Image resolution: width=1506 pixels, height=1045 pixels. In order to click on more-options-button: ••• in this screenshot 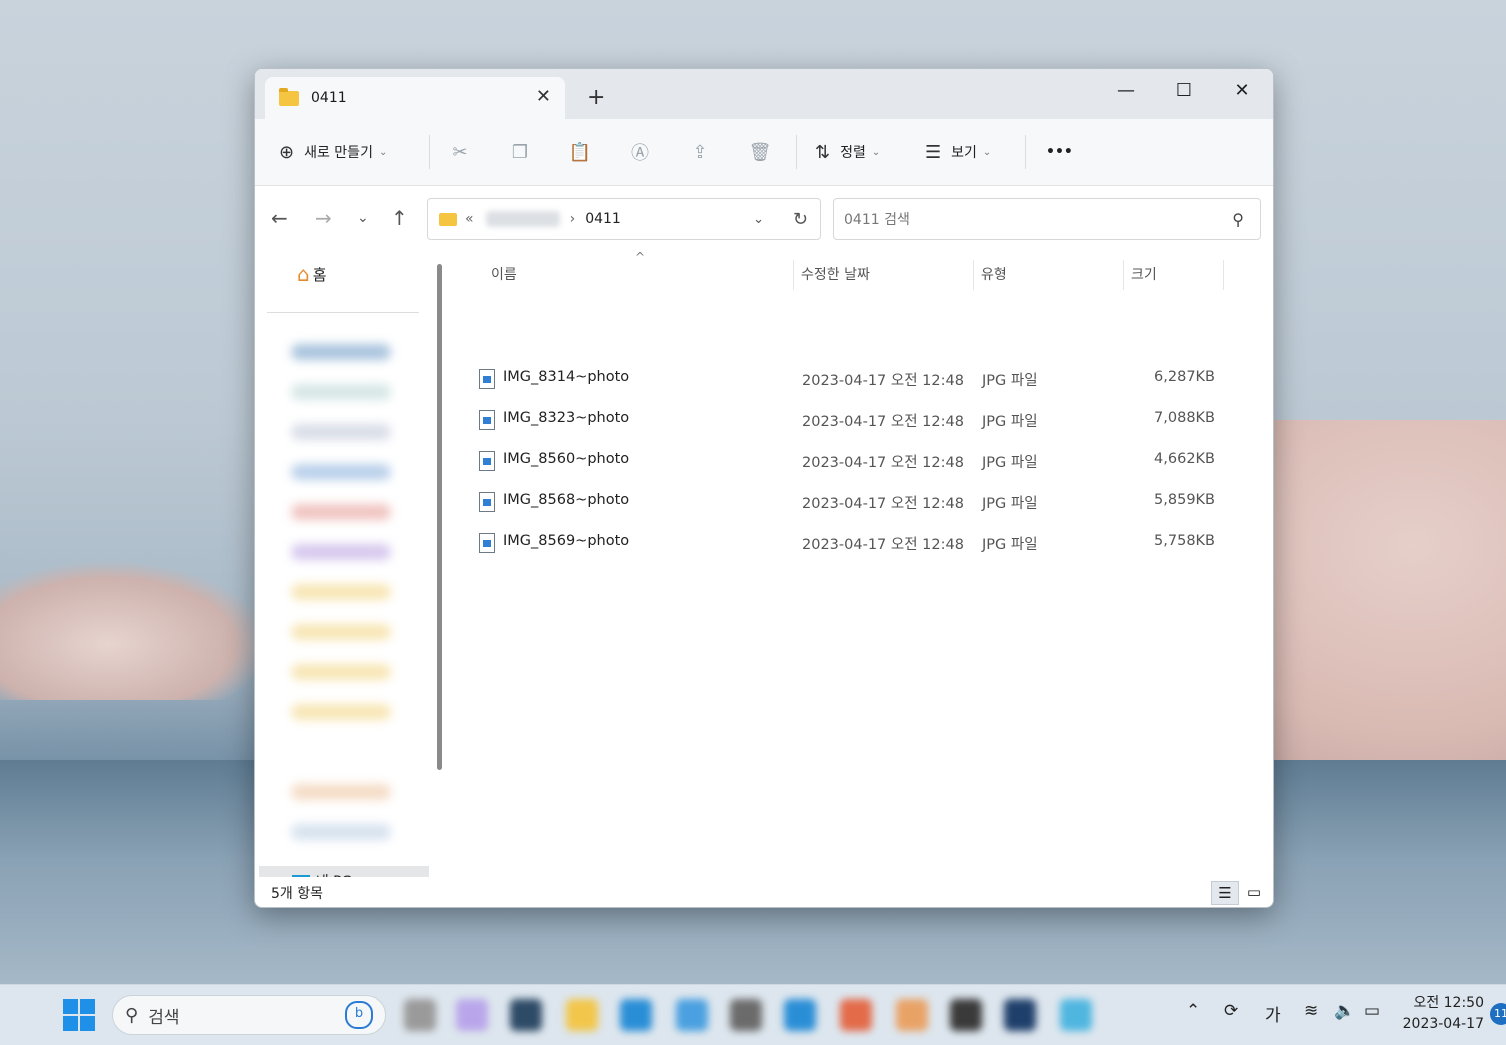, I will do `click(1059, 152)`.